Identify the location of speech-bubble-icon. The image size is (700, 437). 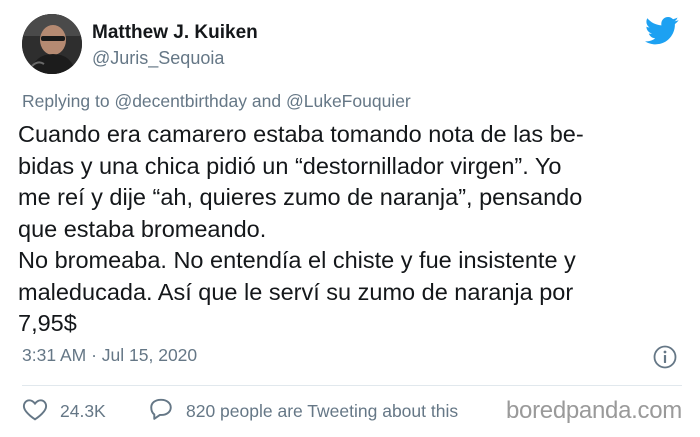
(161, 411).